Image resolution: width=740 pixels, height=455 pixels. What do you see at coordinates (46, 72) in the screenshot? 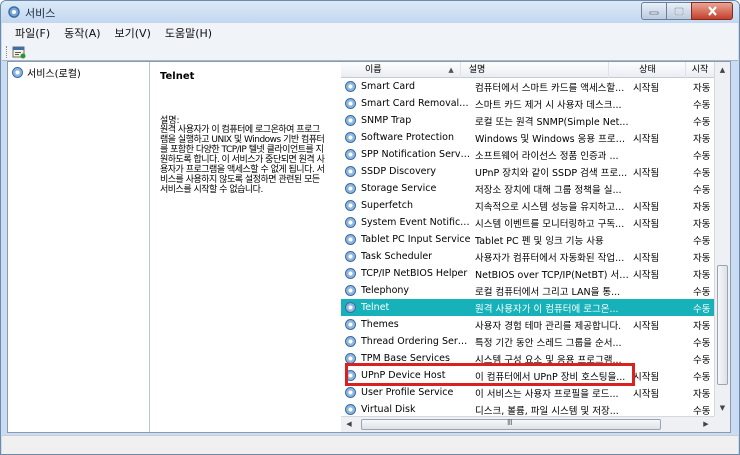
I see `tree-item-services-local: 서비스(로컬)` at bounding box center [46, 72].